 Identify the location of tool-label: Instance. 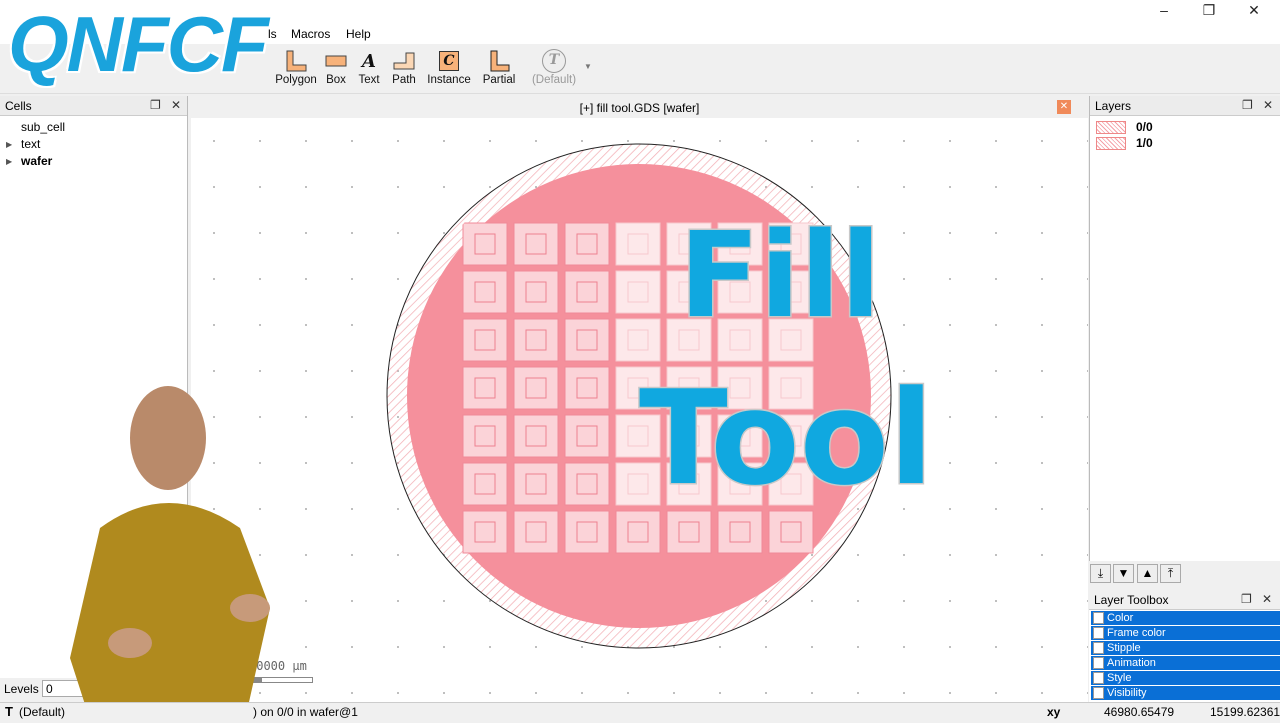
(449, 80).